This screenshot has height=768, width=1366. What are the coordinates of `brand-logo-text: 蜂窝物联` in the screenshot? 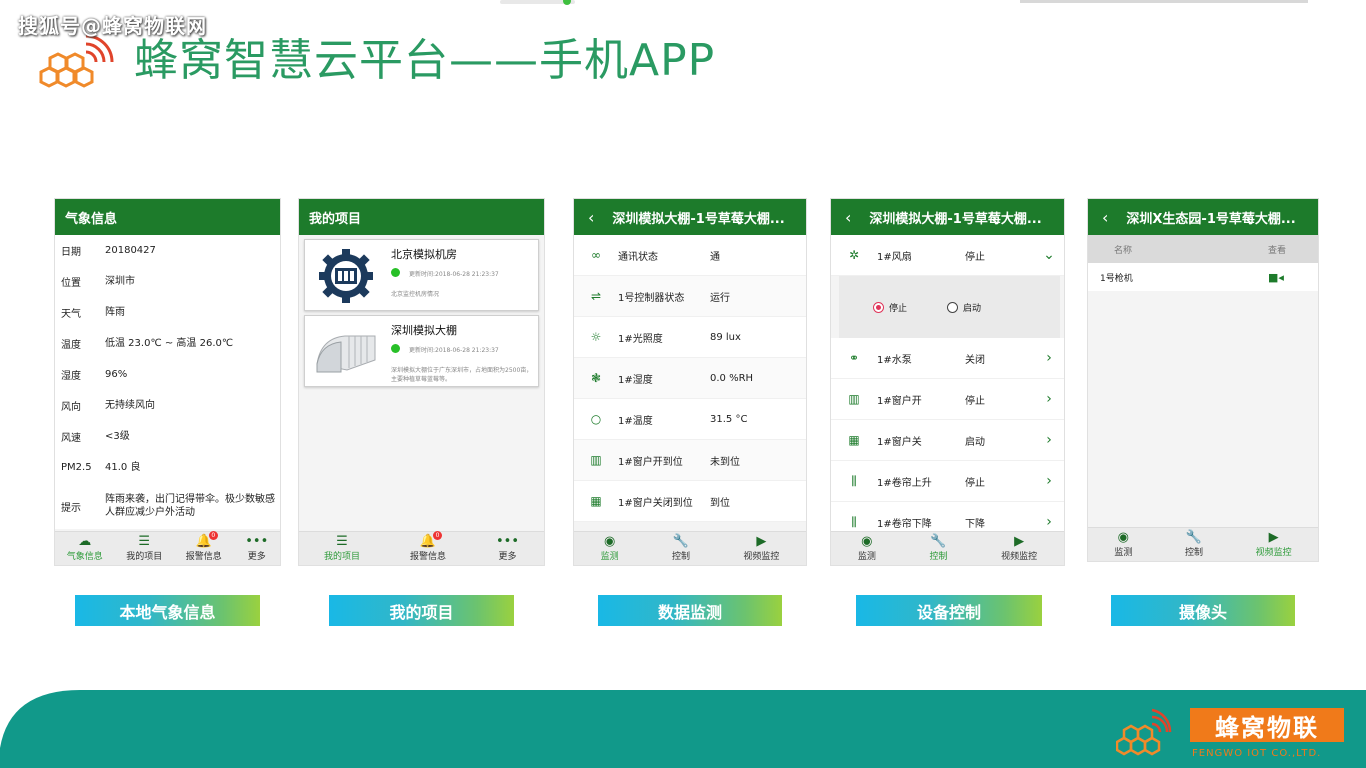 It's located at (1267, 725).